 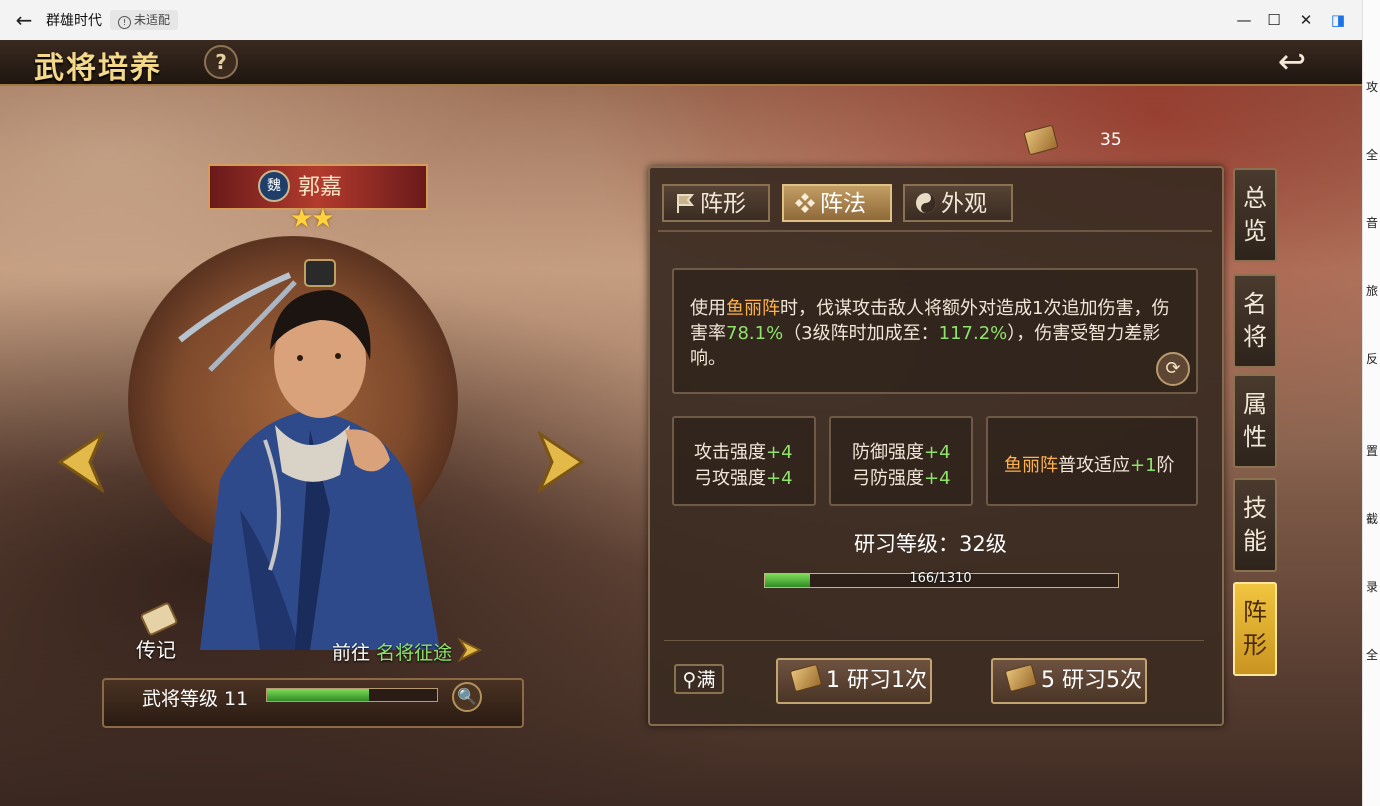 I want to click on desc-text-part: 使用, so click(x=708, y=308).